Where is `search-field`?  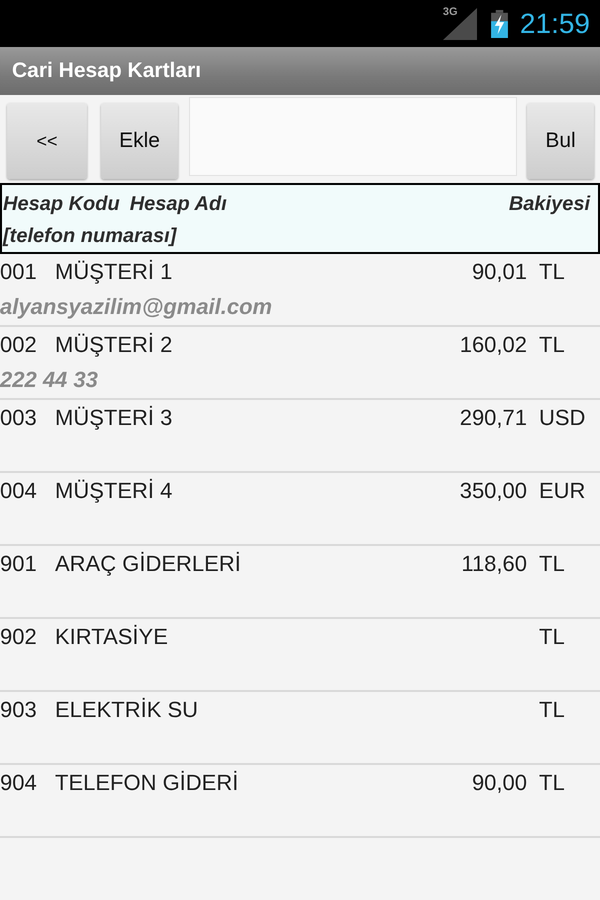 search-field is located at coordinates (353, 136).